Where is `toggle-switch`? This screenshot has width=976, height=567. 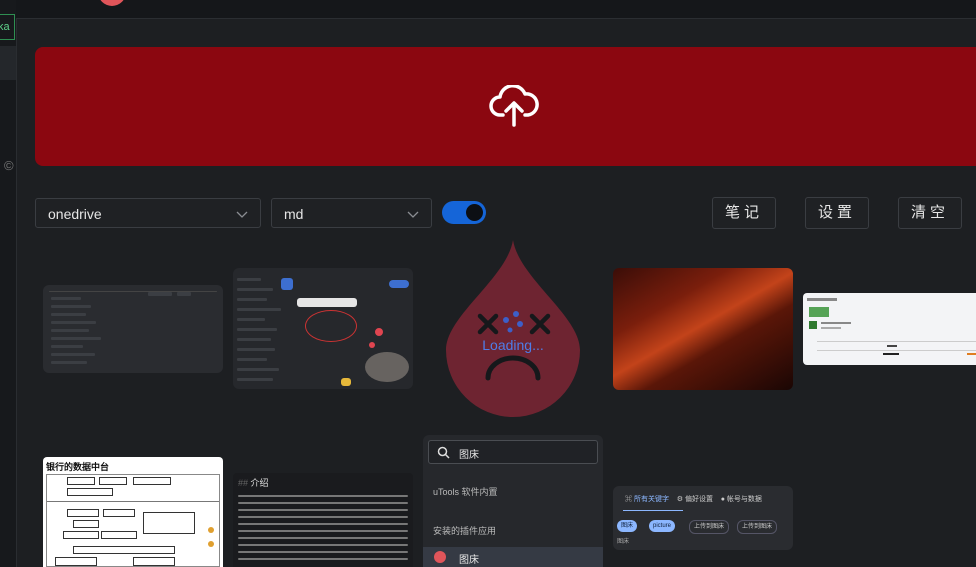 toggle-switch is located at coordinates (464, 212).